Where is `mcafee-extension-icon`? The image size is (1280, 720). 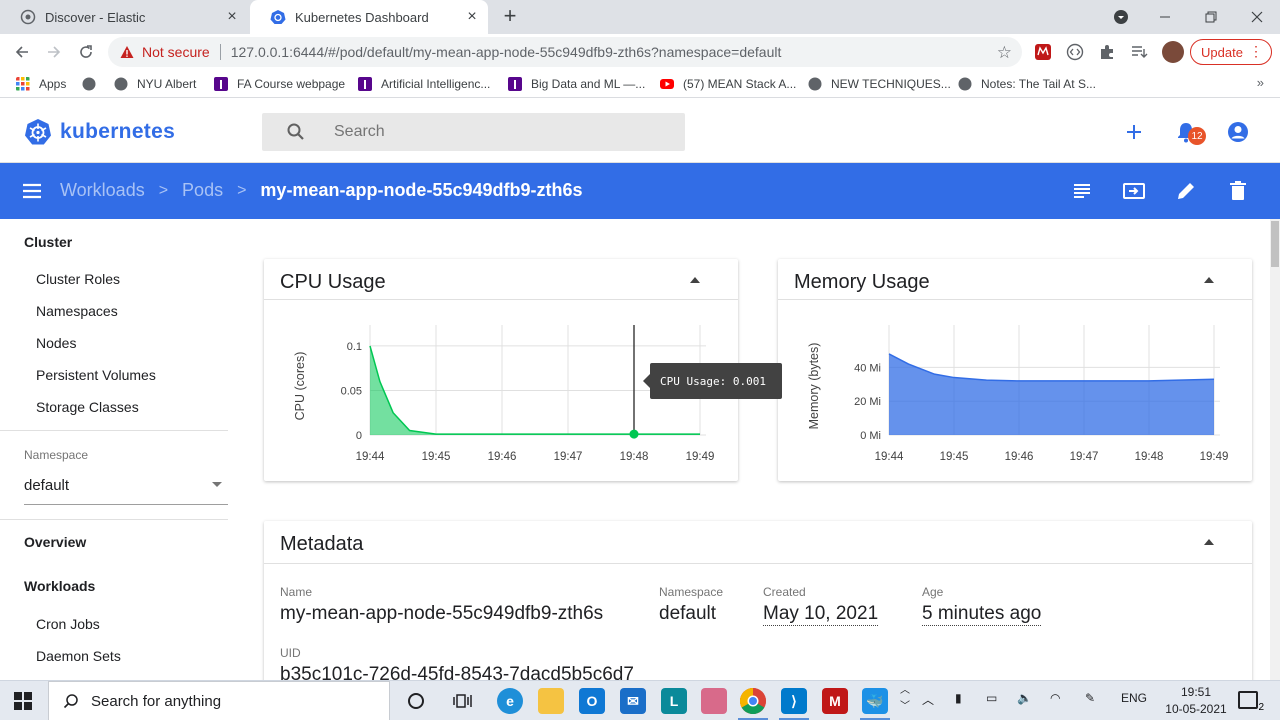
mcafee-extension-icon is located at coordinates (1043, 52).